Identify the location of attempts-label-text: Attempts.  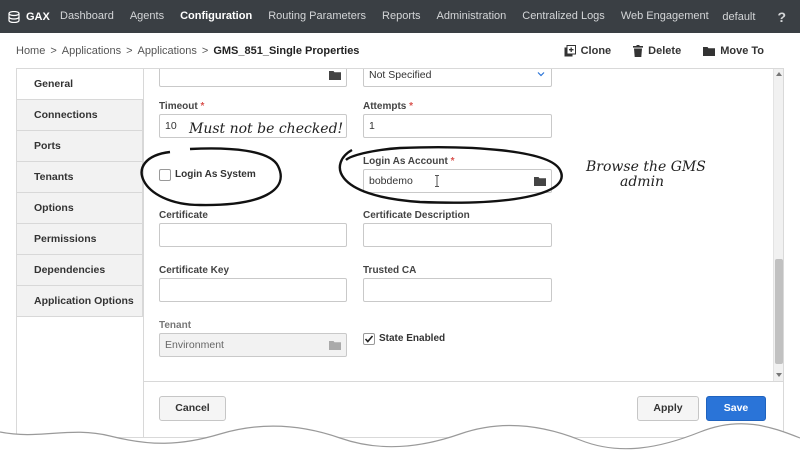
(385, 106).